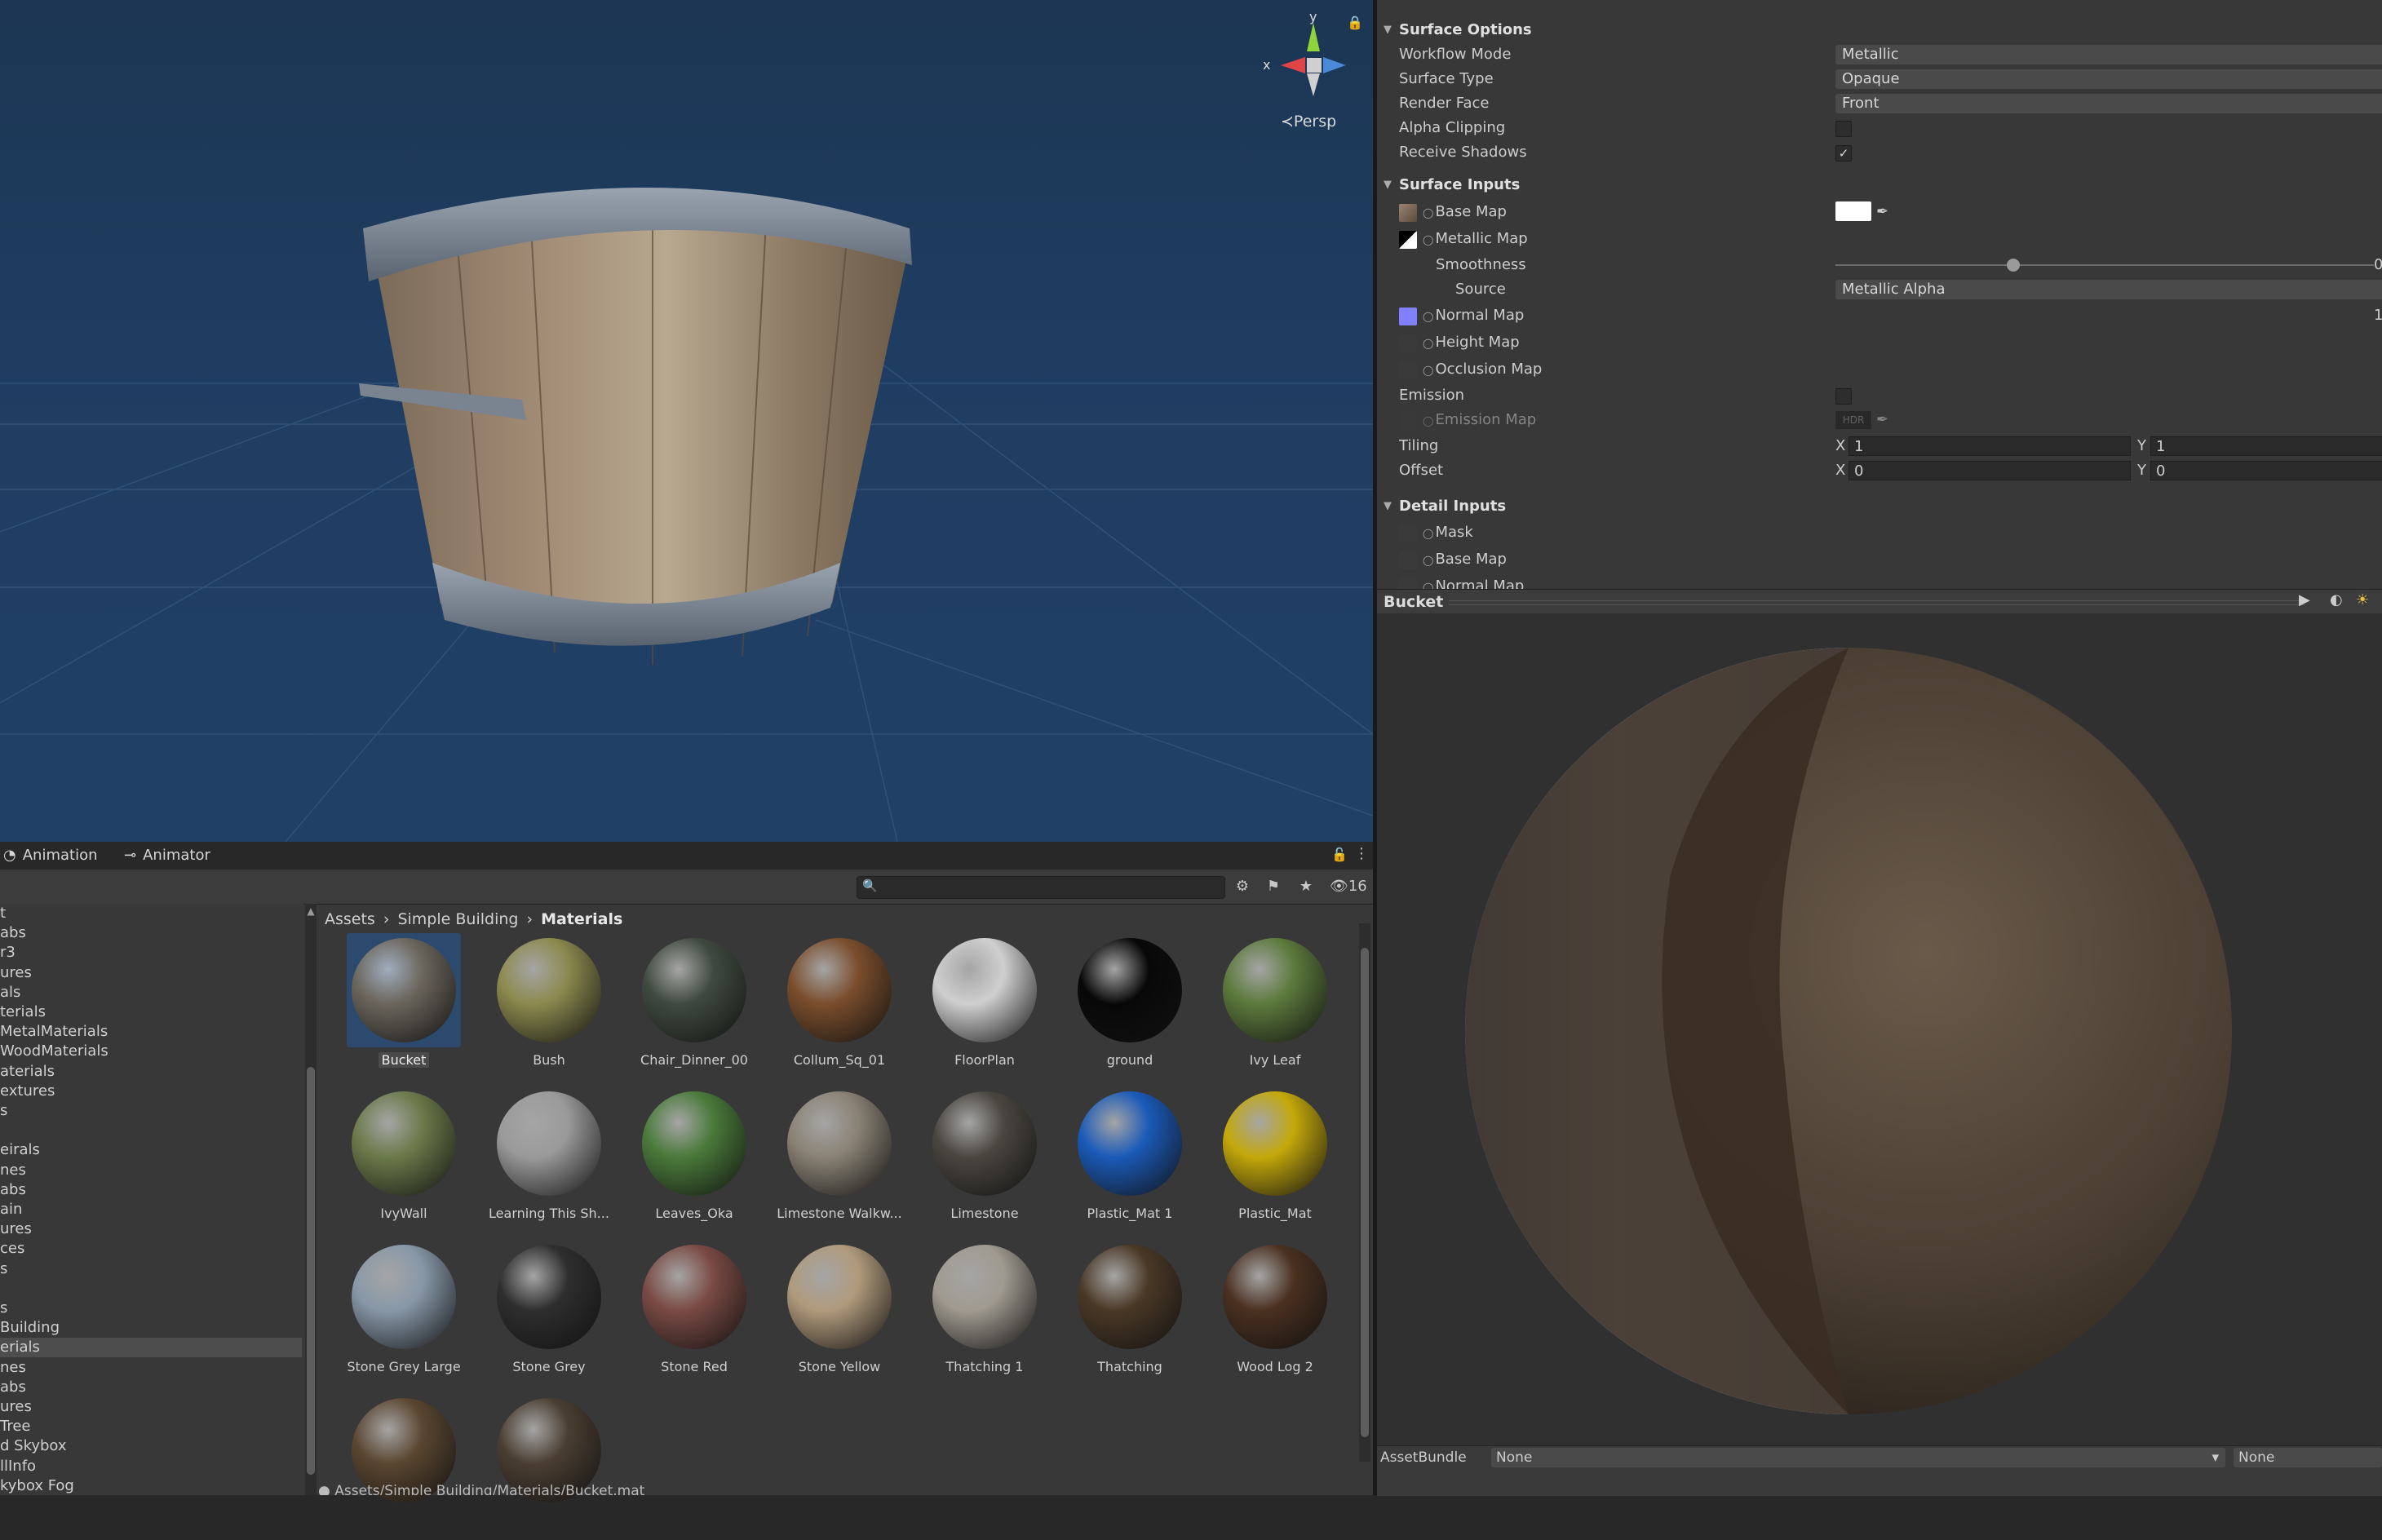  Describe the element at coordinates (2304, 599) in the screenshot. I see `play-icon: ▶` at that location.